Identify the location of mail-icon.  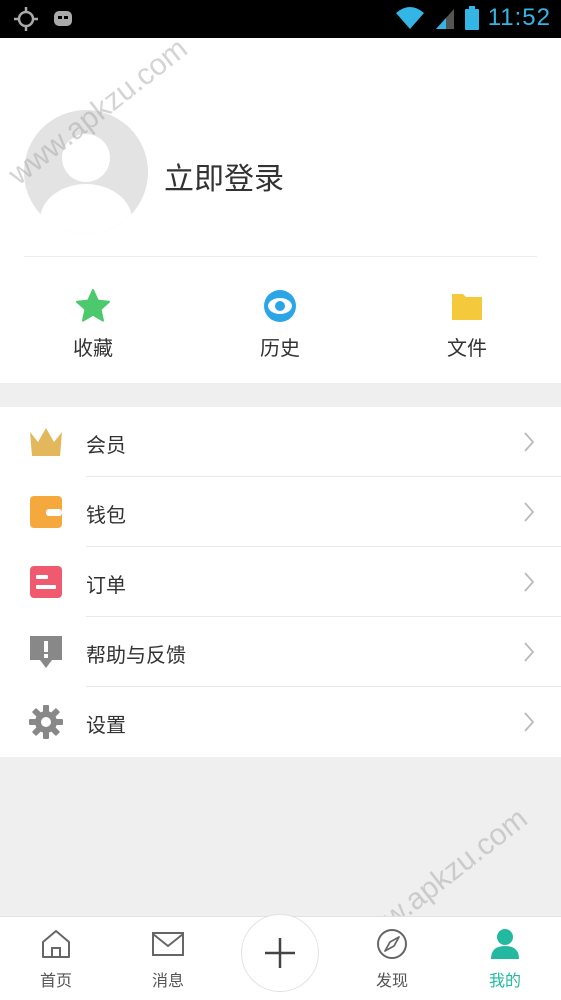
(168, 944).